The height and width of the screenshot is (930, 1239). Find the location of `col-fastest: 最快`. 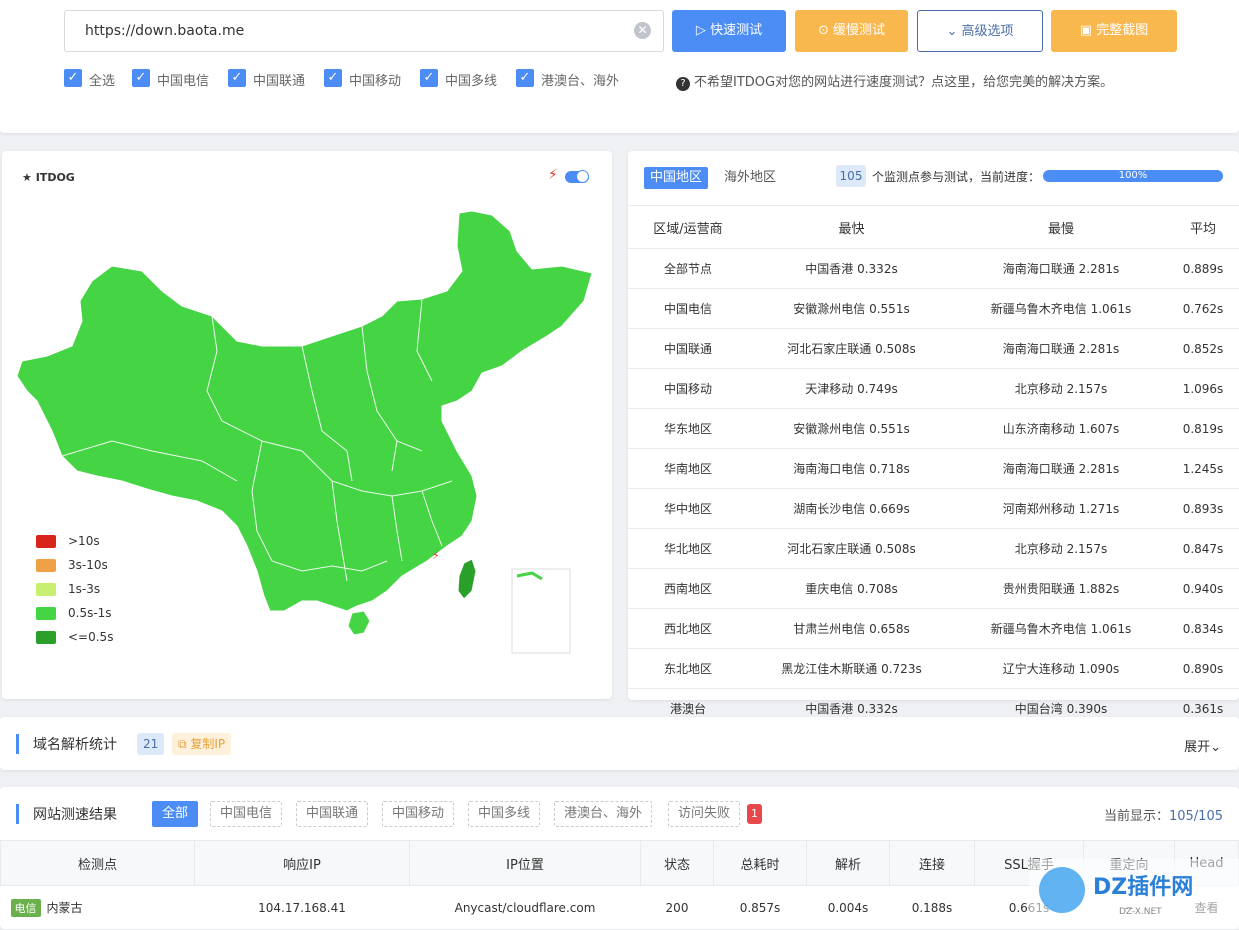

col-fastest: 最快 is located at coordinates (851, 227).